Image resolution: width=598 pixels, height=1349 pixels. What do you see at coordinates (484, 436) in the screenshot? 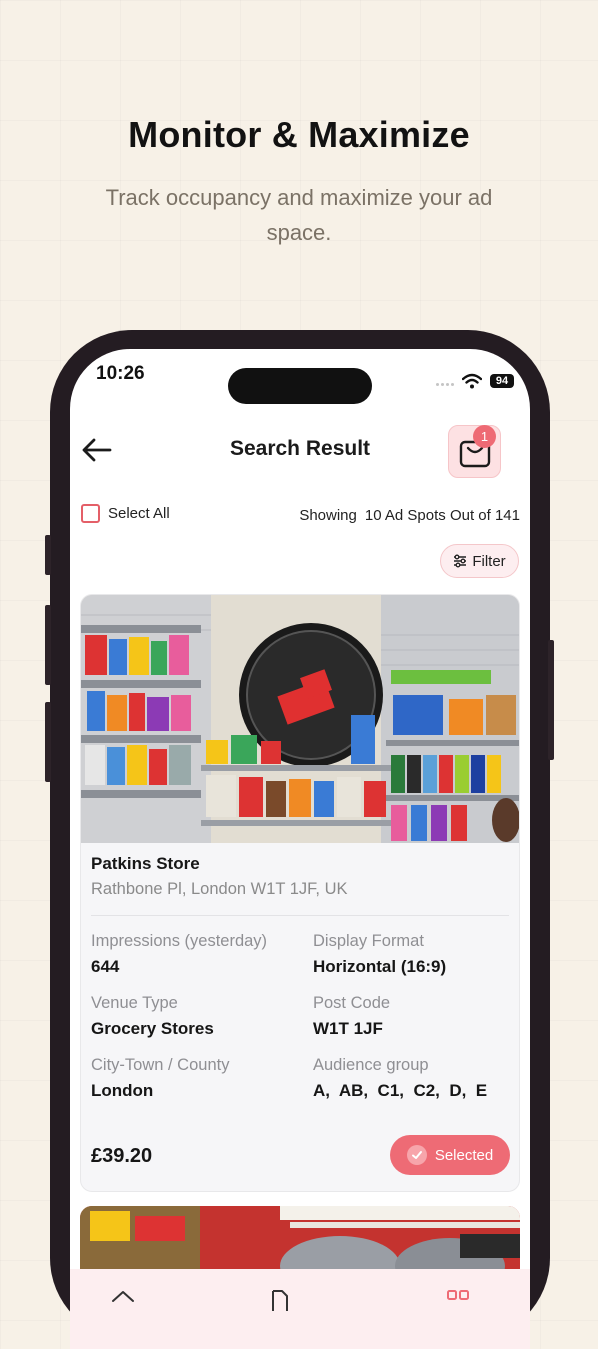
I see `cart-badge: 1` at bounding box center [484, 436].